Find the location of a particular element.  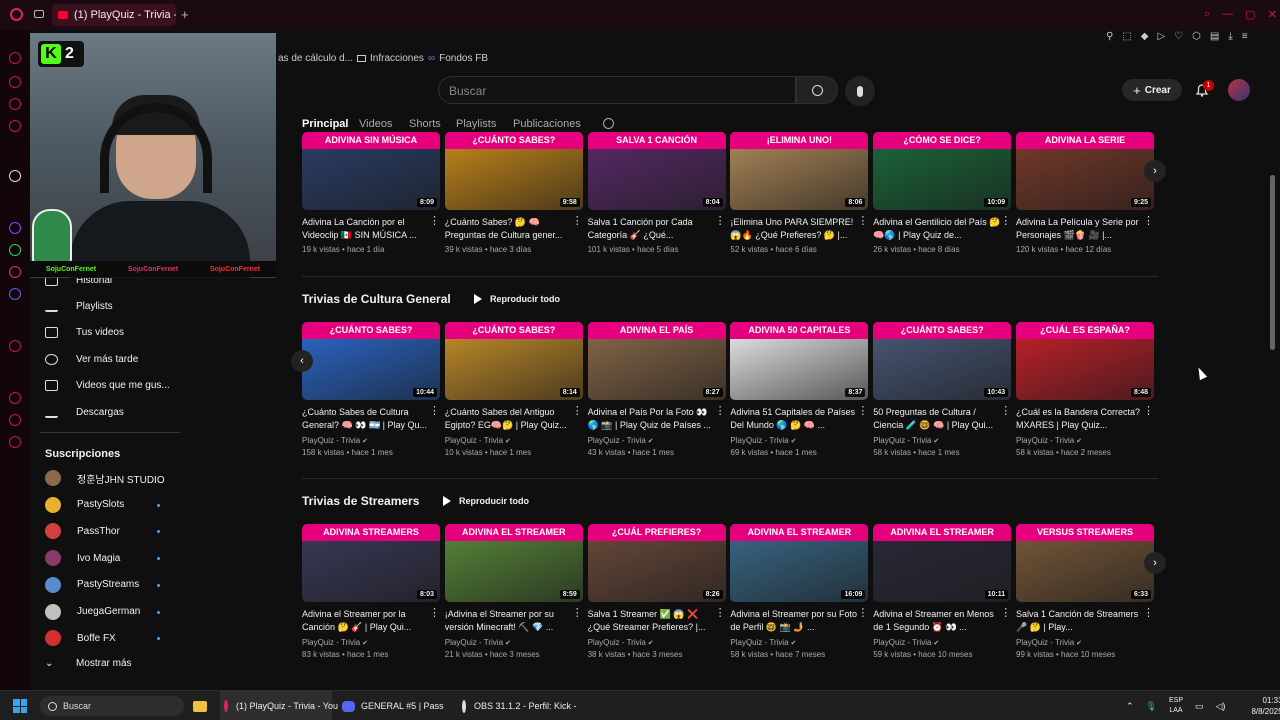

opera-logo-icon is located at coordinates (16, 14).